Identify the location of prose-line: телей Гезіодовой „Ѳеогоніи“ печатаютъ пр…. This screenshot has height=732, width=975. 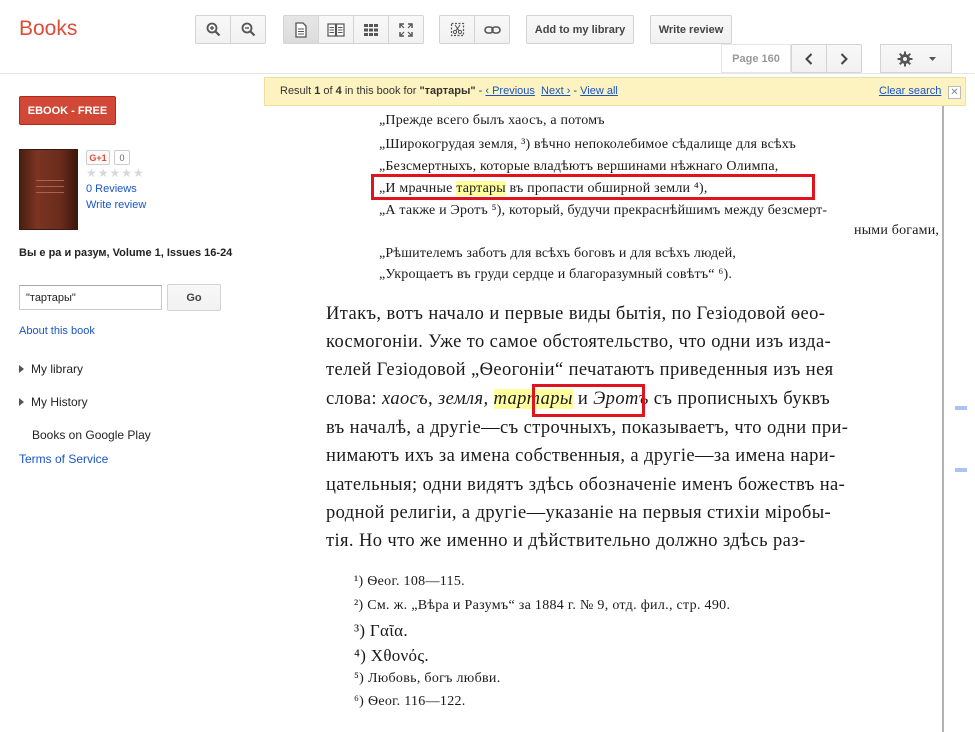
(580, 370).